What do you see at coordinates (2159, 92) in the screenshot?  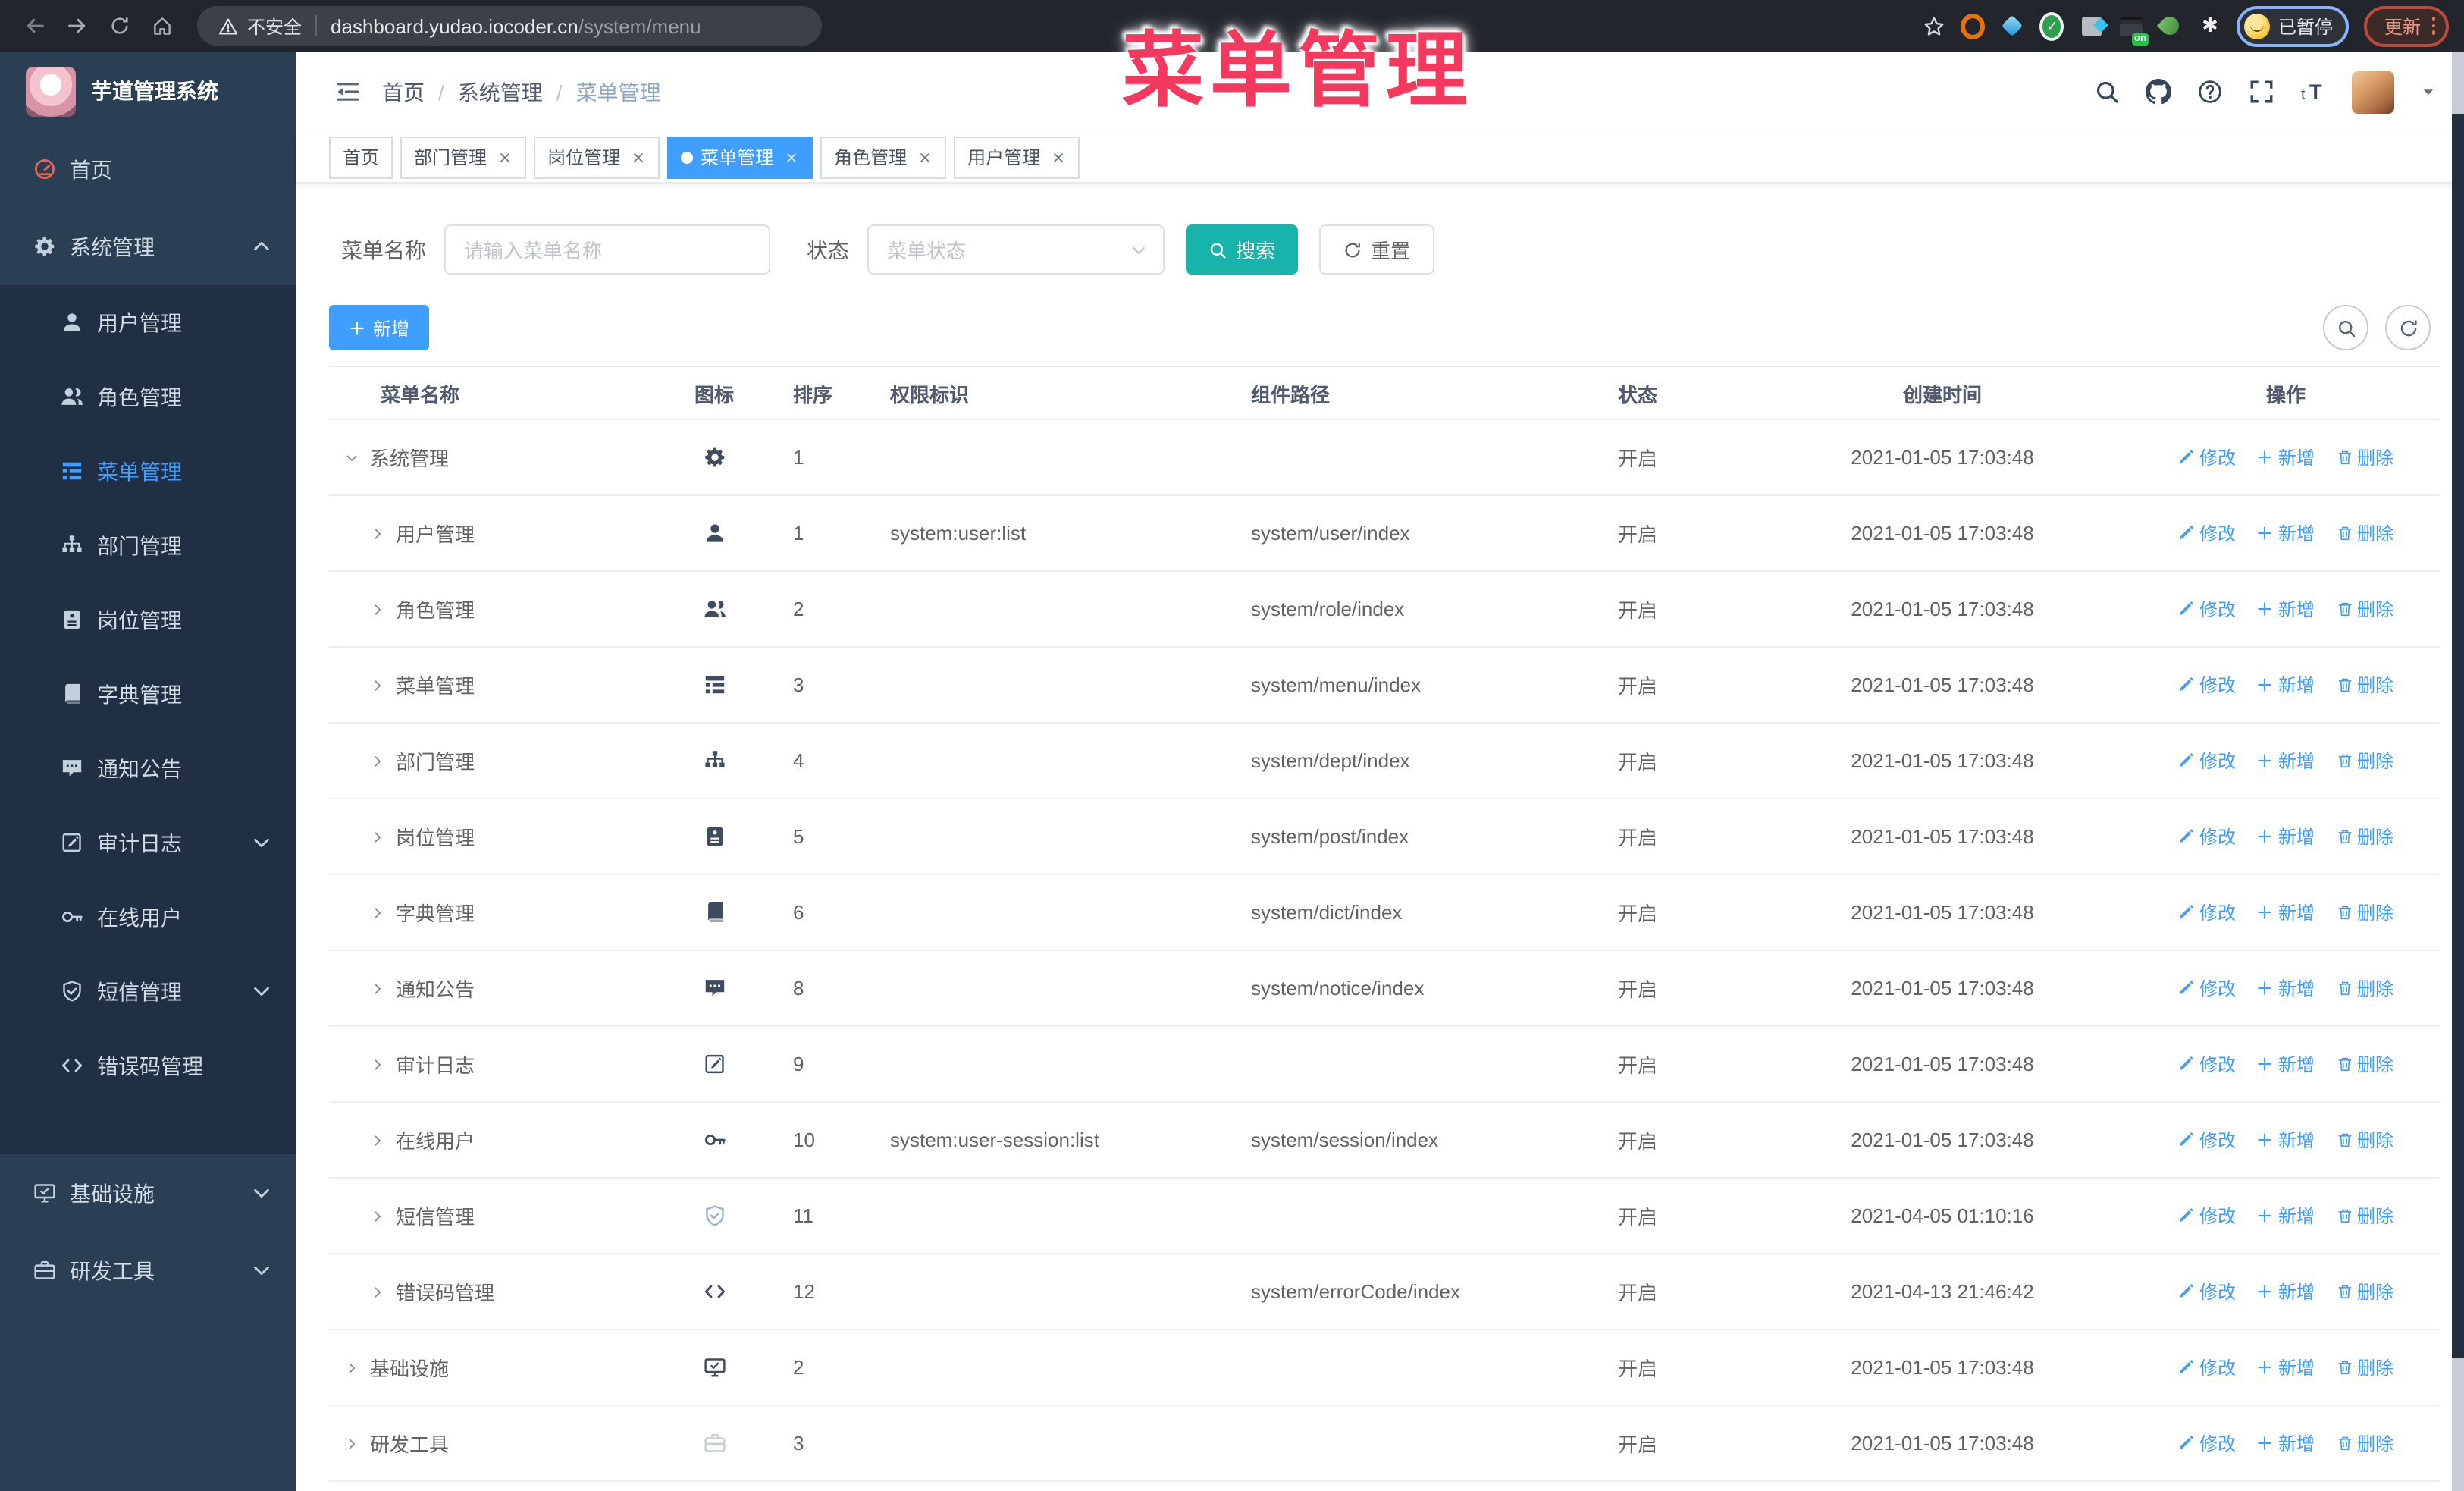 I see `github-icon` at bounding box center [2159, 92].